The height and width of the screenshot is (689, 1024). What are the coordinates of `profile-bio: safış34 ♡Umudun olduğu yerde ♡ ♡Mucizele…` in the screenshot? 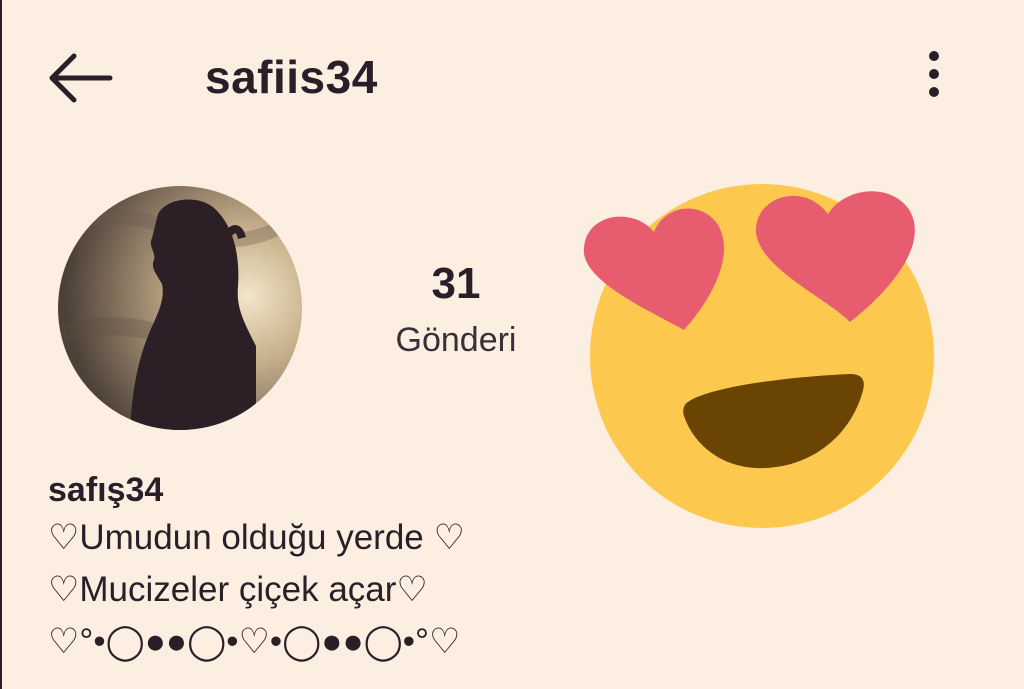 It's located at (256, 568).